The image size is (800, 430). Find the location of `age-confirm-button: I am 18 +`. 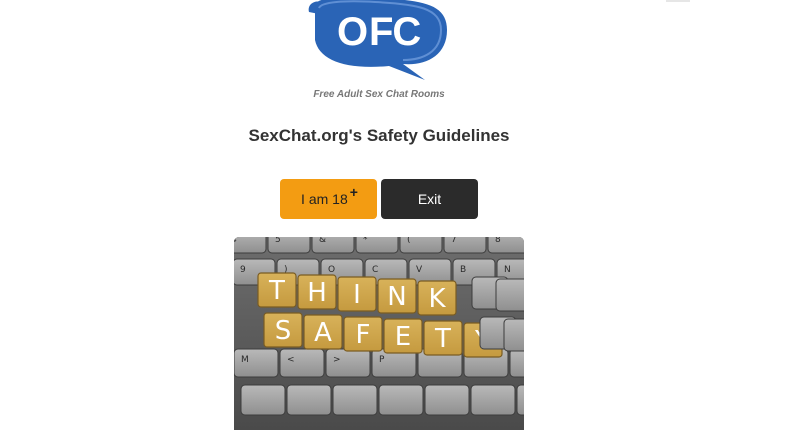

age-confirm-button: I am 18 + is located at coordinates (328, 199).